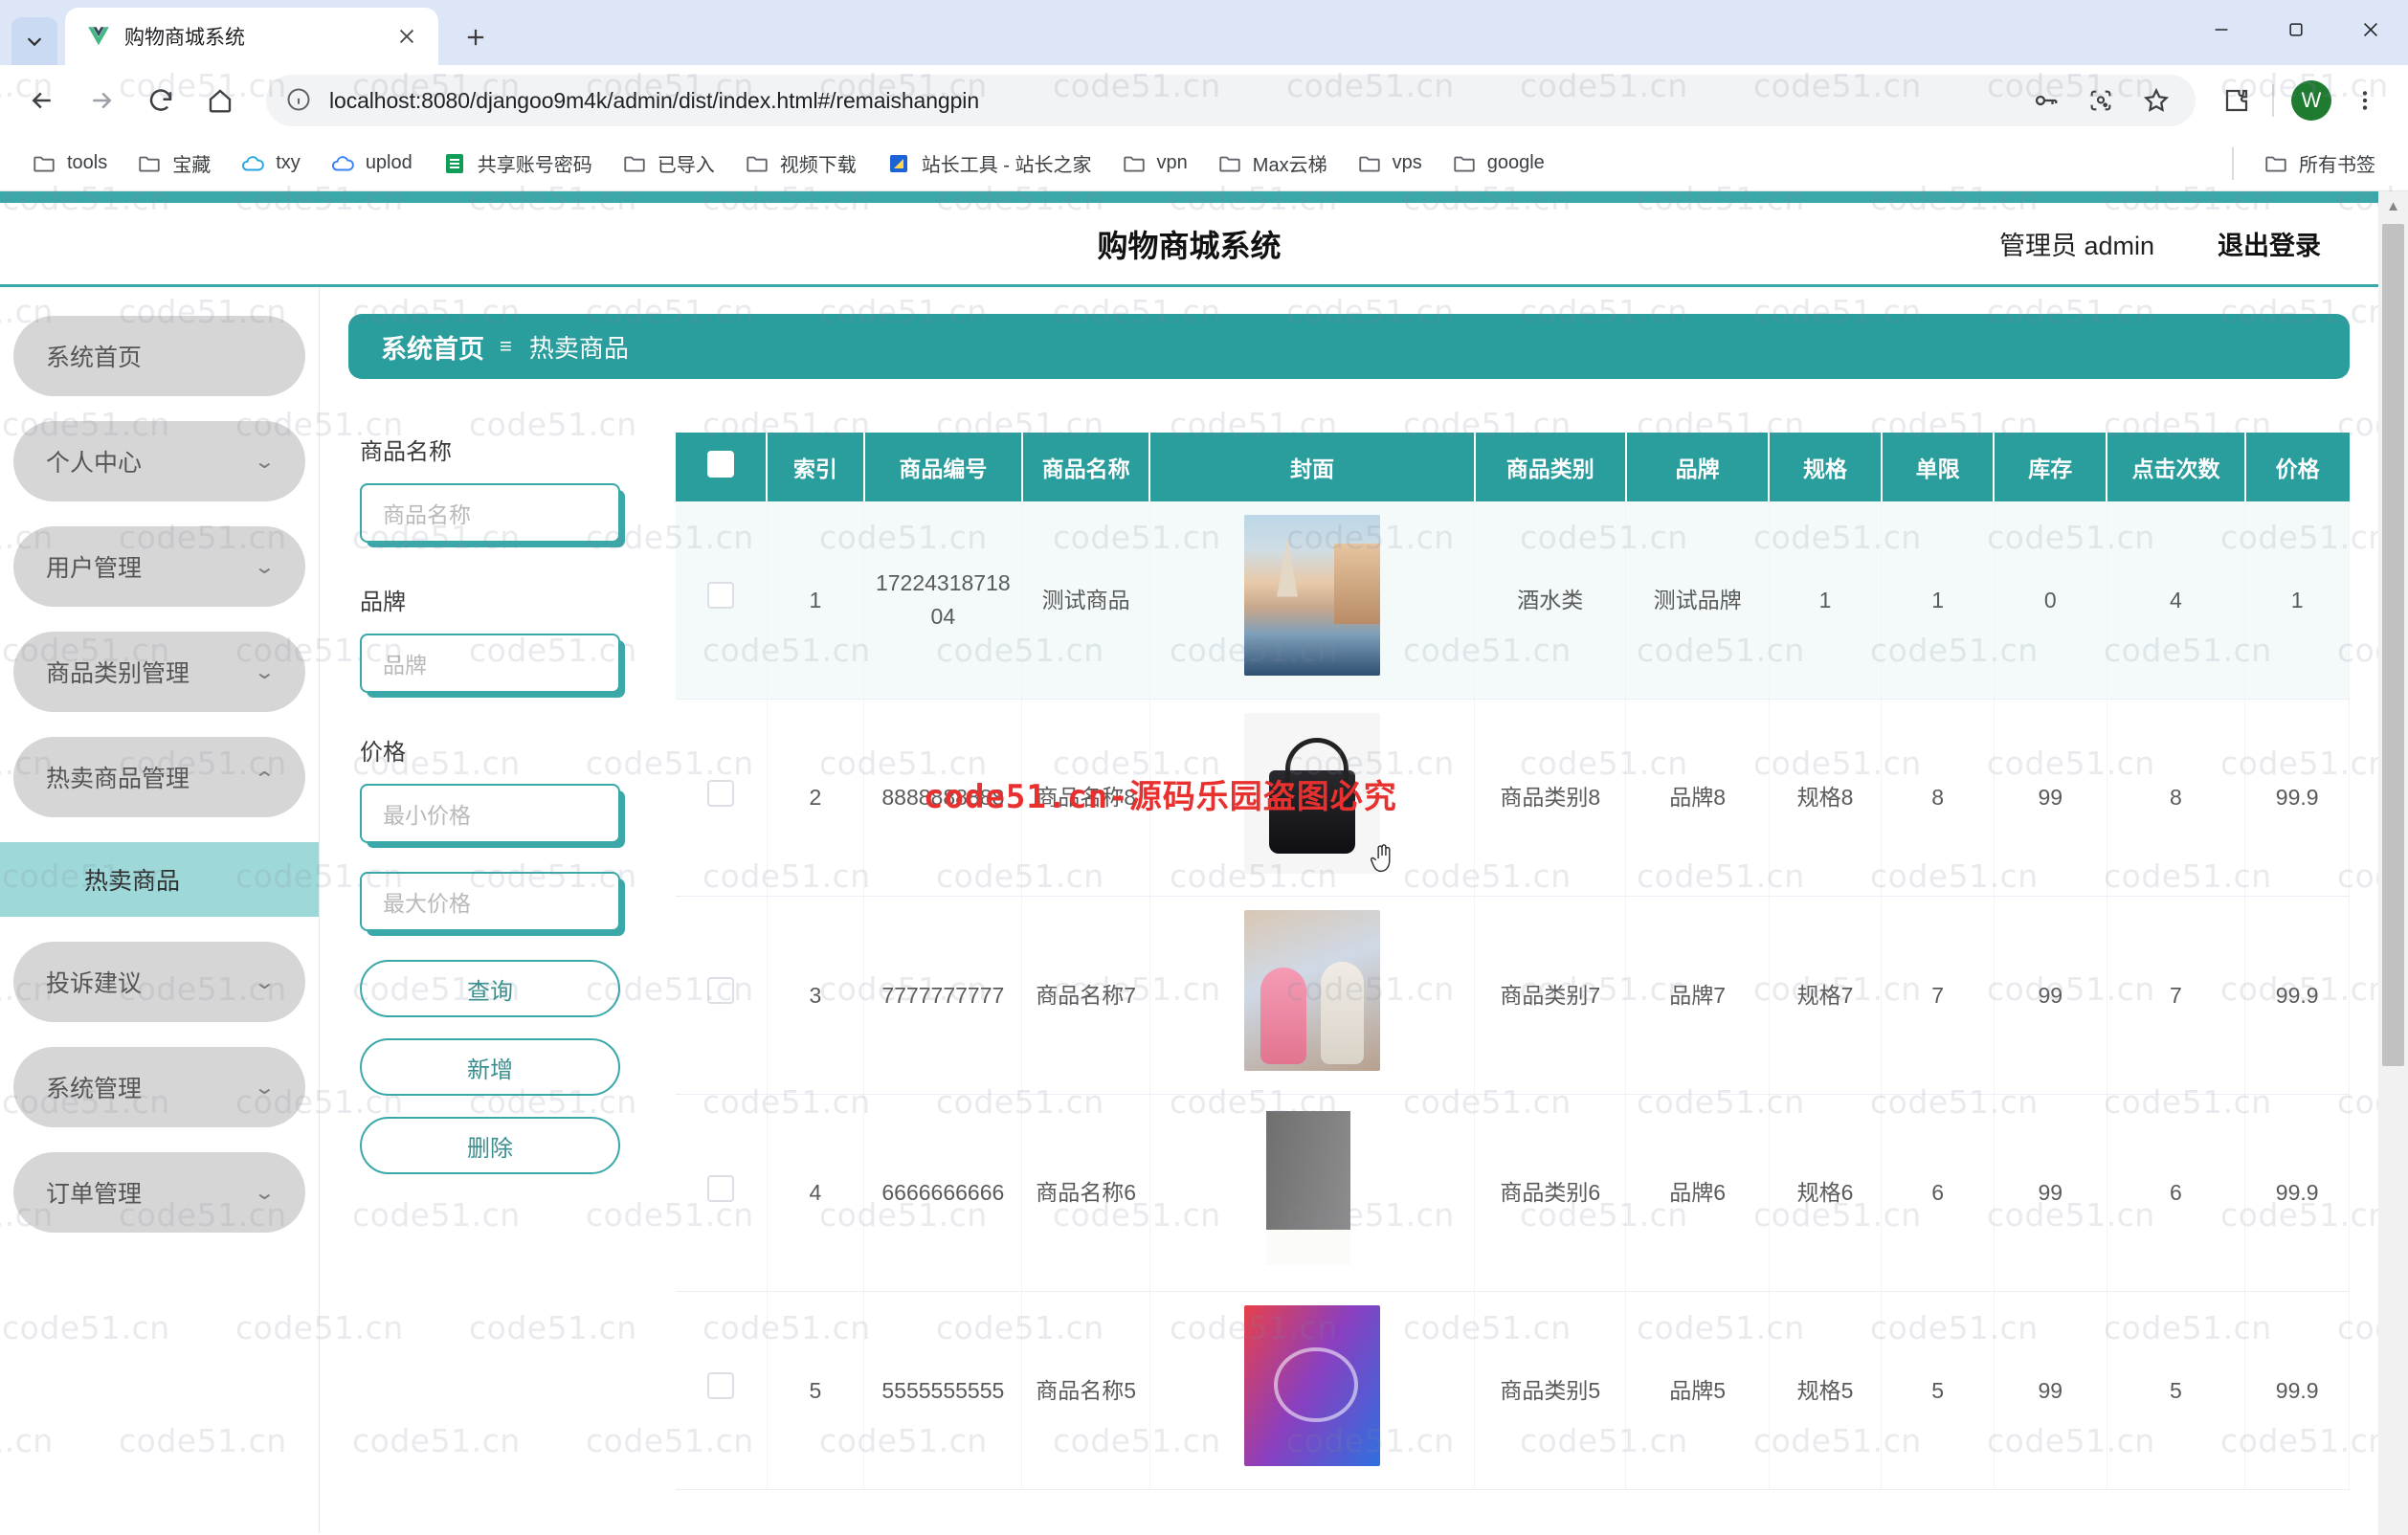  Describe the element at coordinates (42, 100) in the screenshot. I see `back-button` at that location.